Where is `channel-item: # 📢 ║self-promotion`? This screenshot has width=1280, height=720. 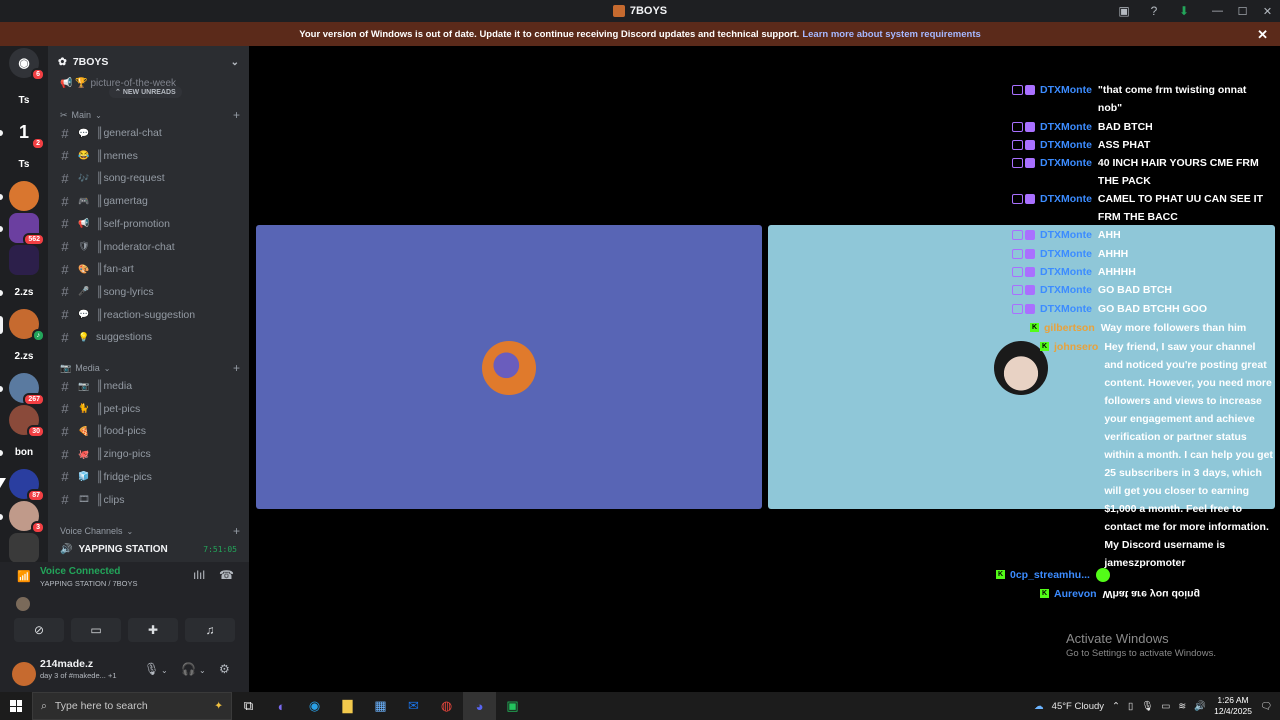 channel-item: # 📢 ║self-promotion is located at coordinates (150, 224).